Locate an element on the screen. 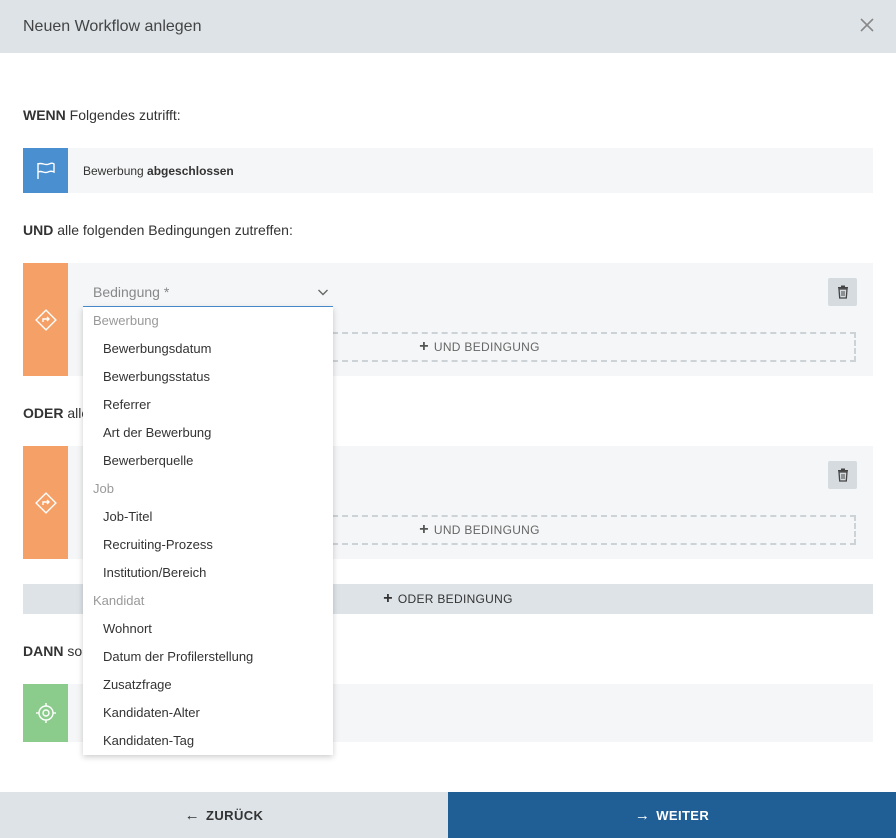 The image size is (896, 838). dropdown-option: Kandidaten-Alter is located at coordinates (208, 713).